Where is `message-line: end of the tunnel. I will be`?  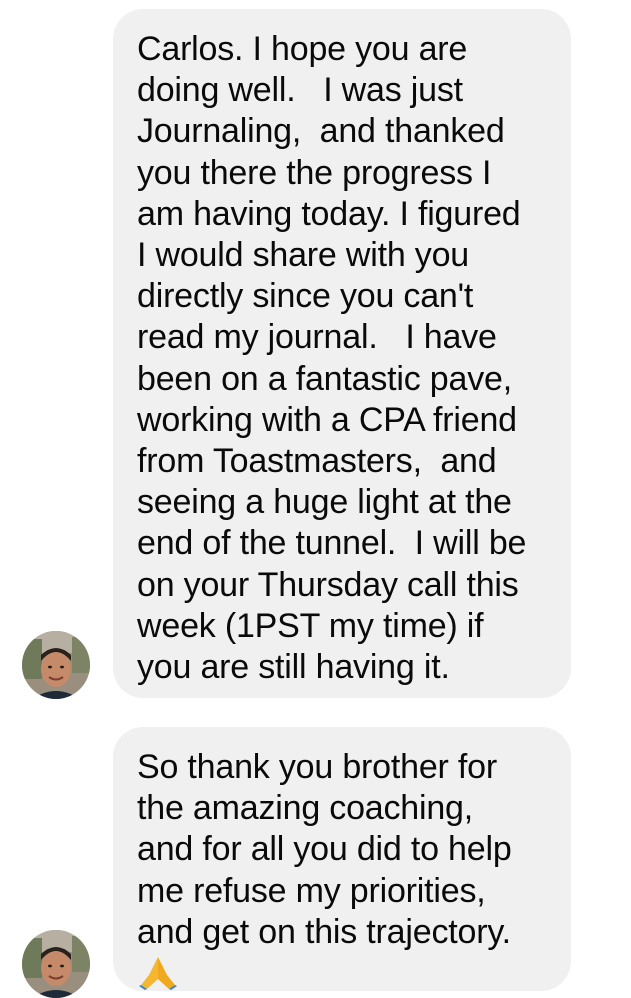 message-line: end of the tunnel. I will be is located at coordinates (332, 543).